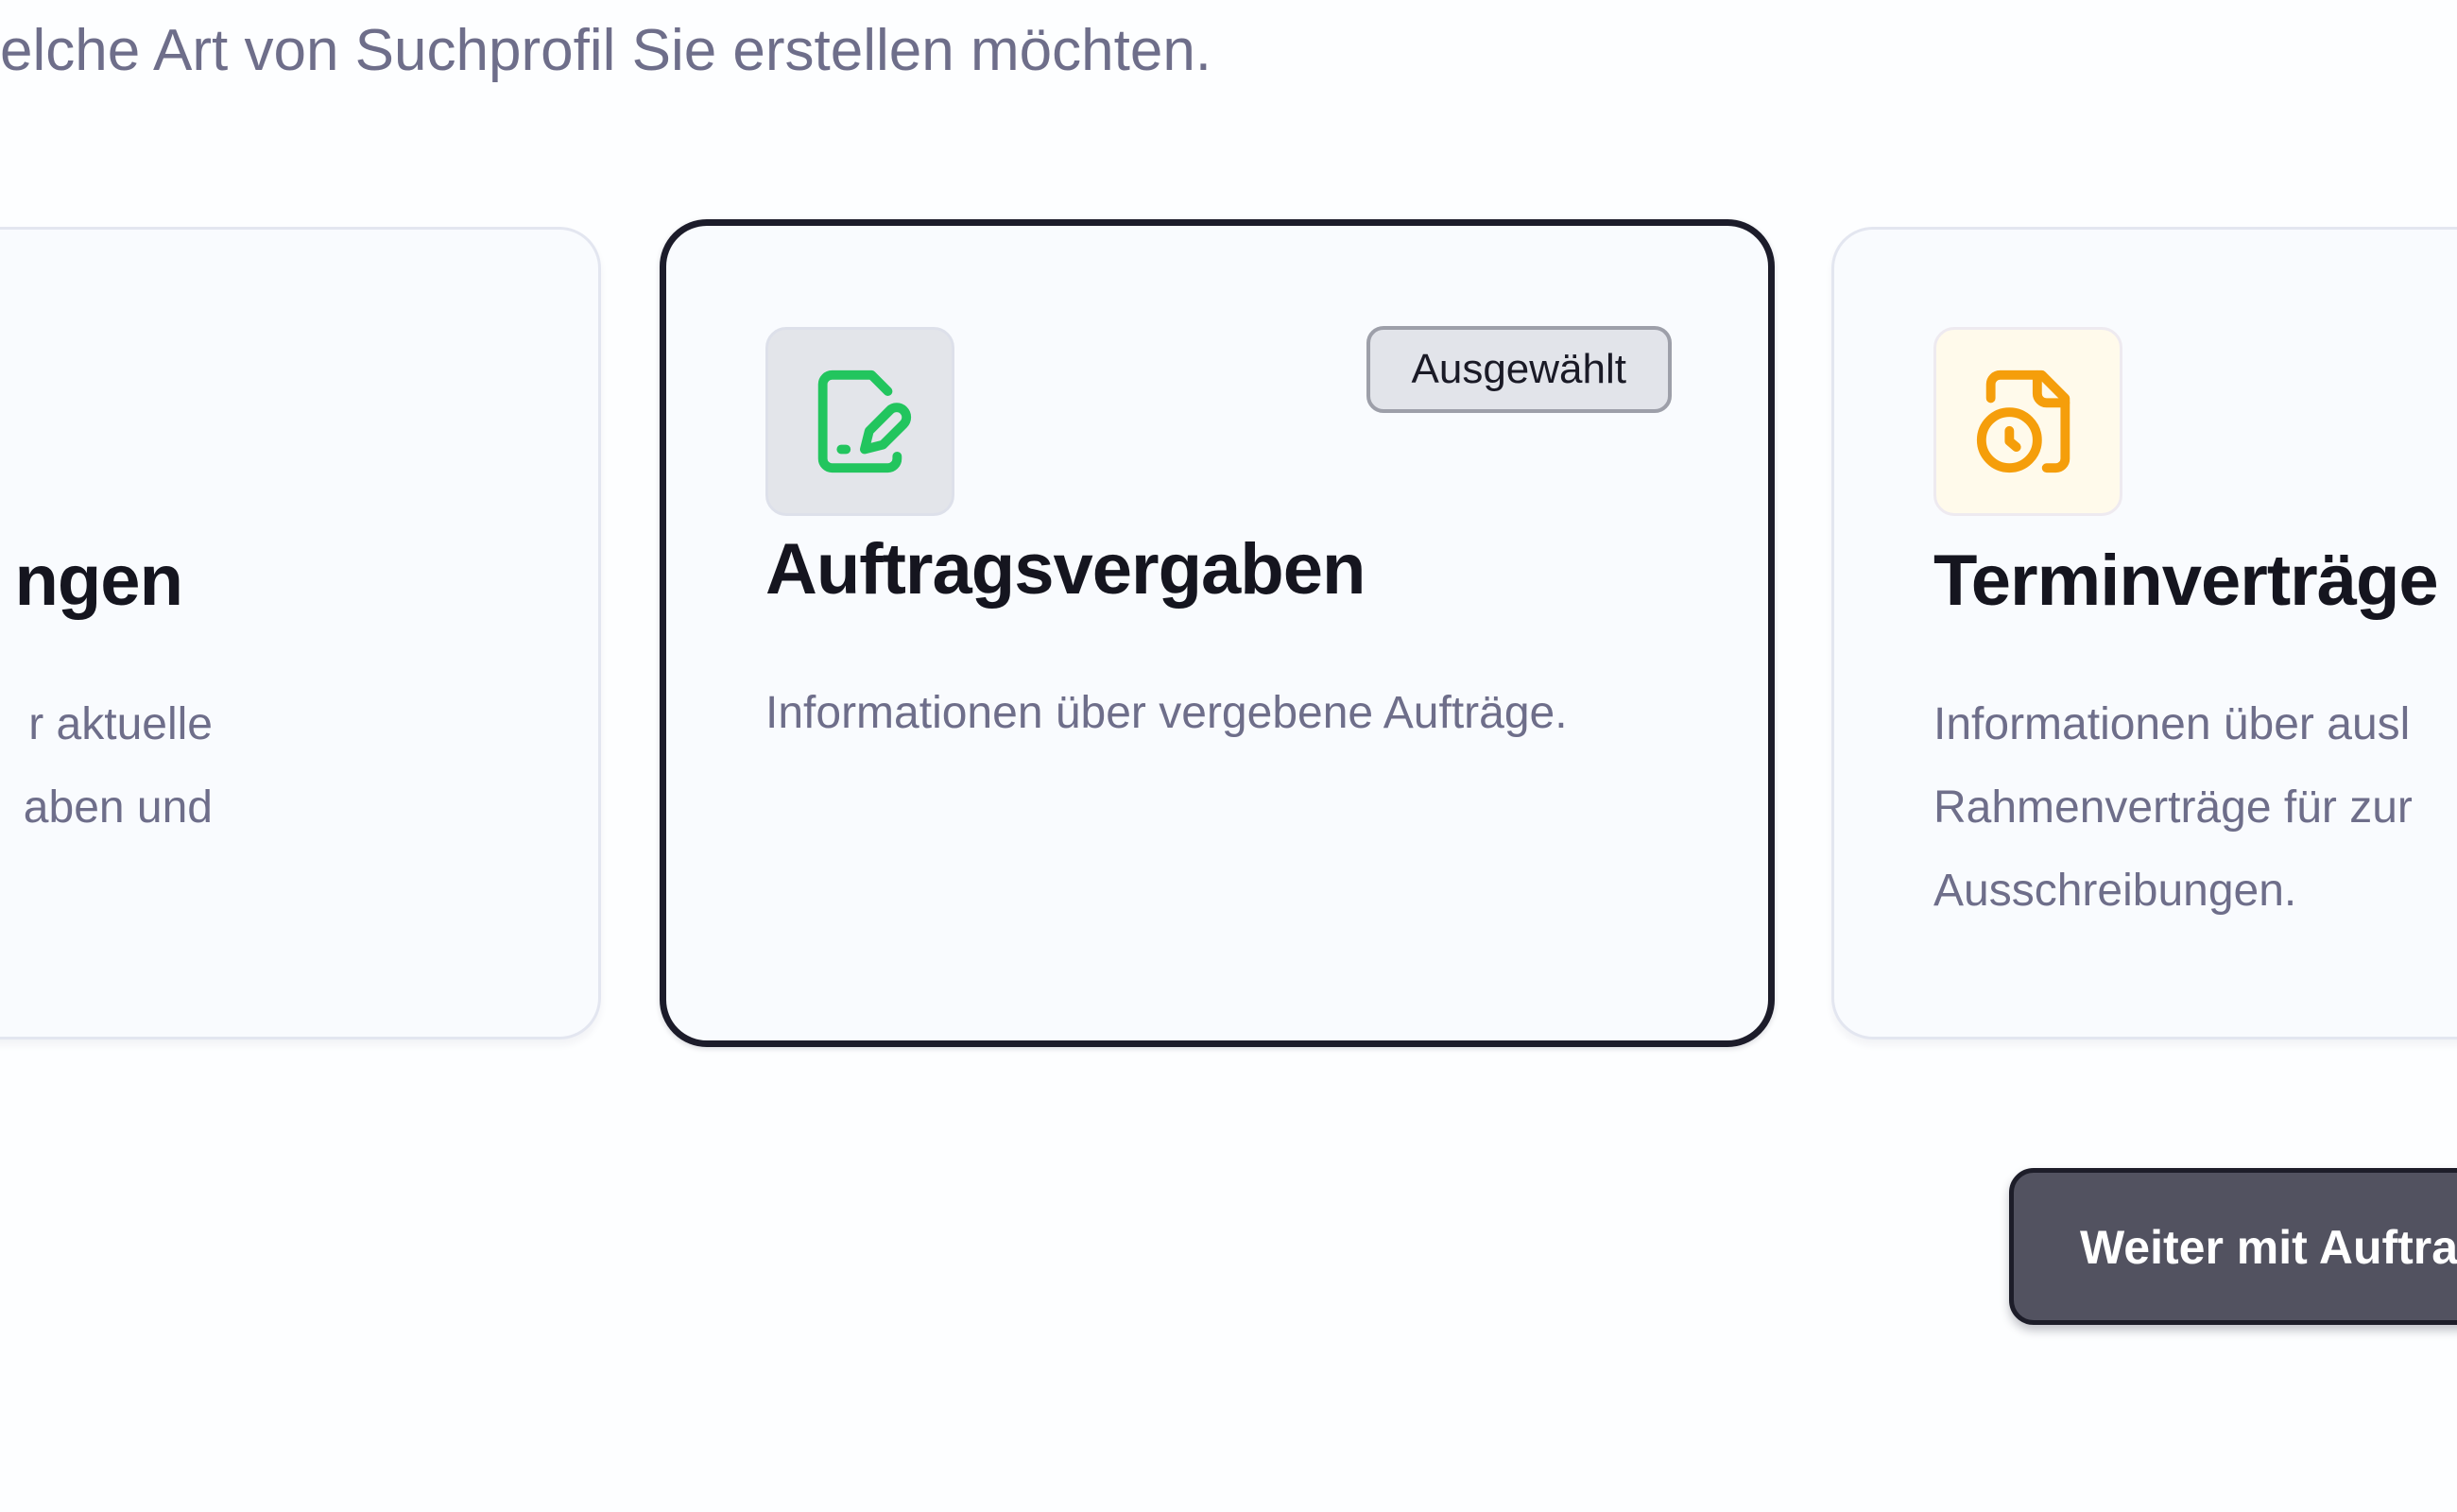 The height and width of the screenshot is (1512, 2457). I want to click on card-description-line: aben und, so click(118, 807).